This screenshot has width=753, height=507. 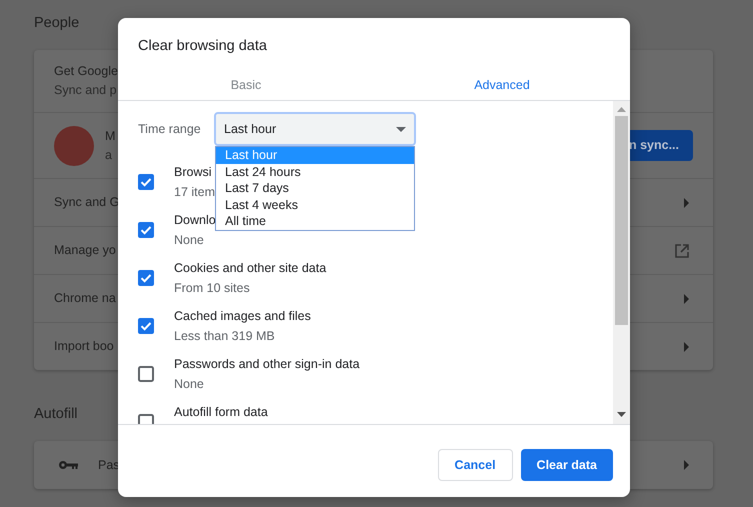 I want to click on dialog-title: Clear browsing data, so click(x=202, y=46).